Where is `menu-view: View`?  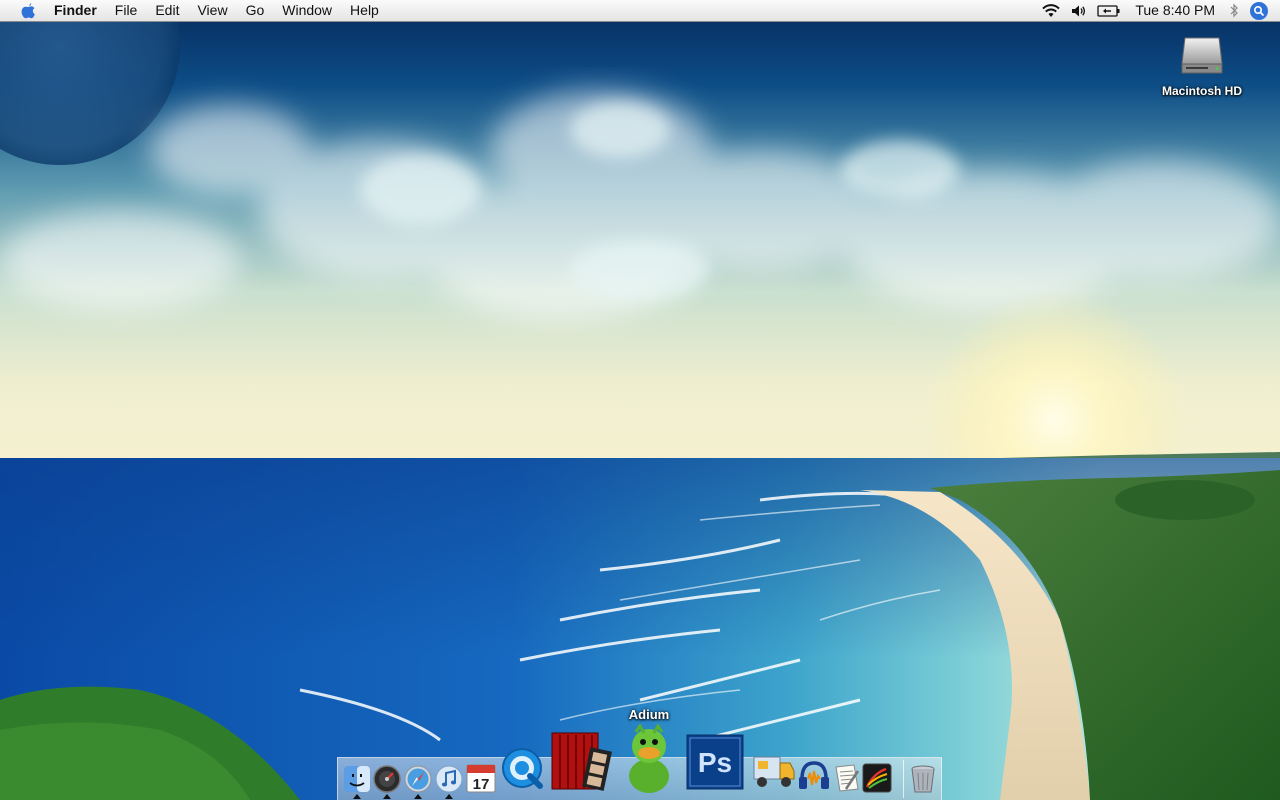
menu-view: View is located at coordinates (212, 10).